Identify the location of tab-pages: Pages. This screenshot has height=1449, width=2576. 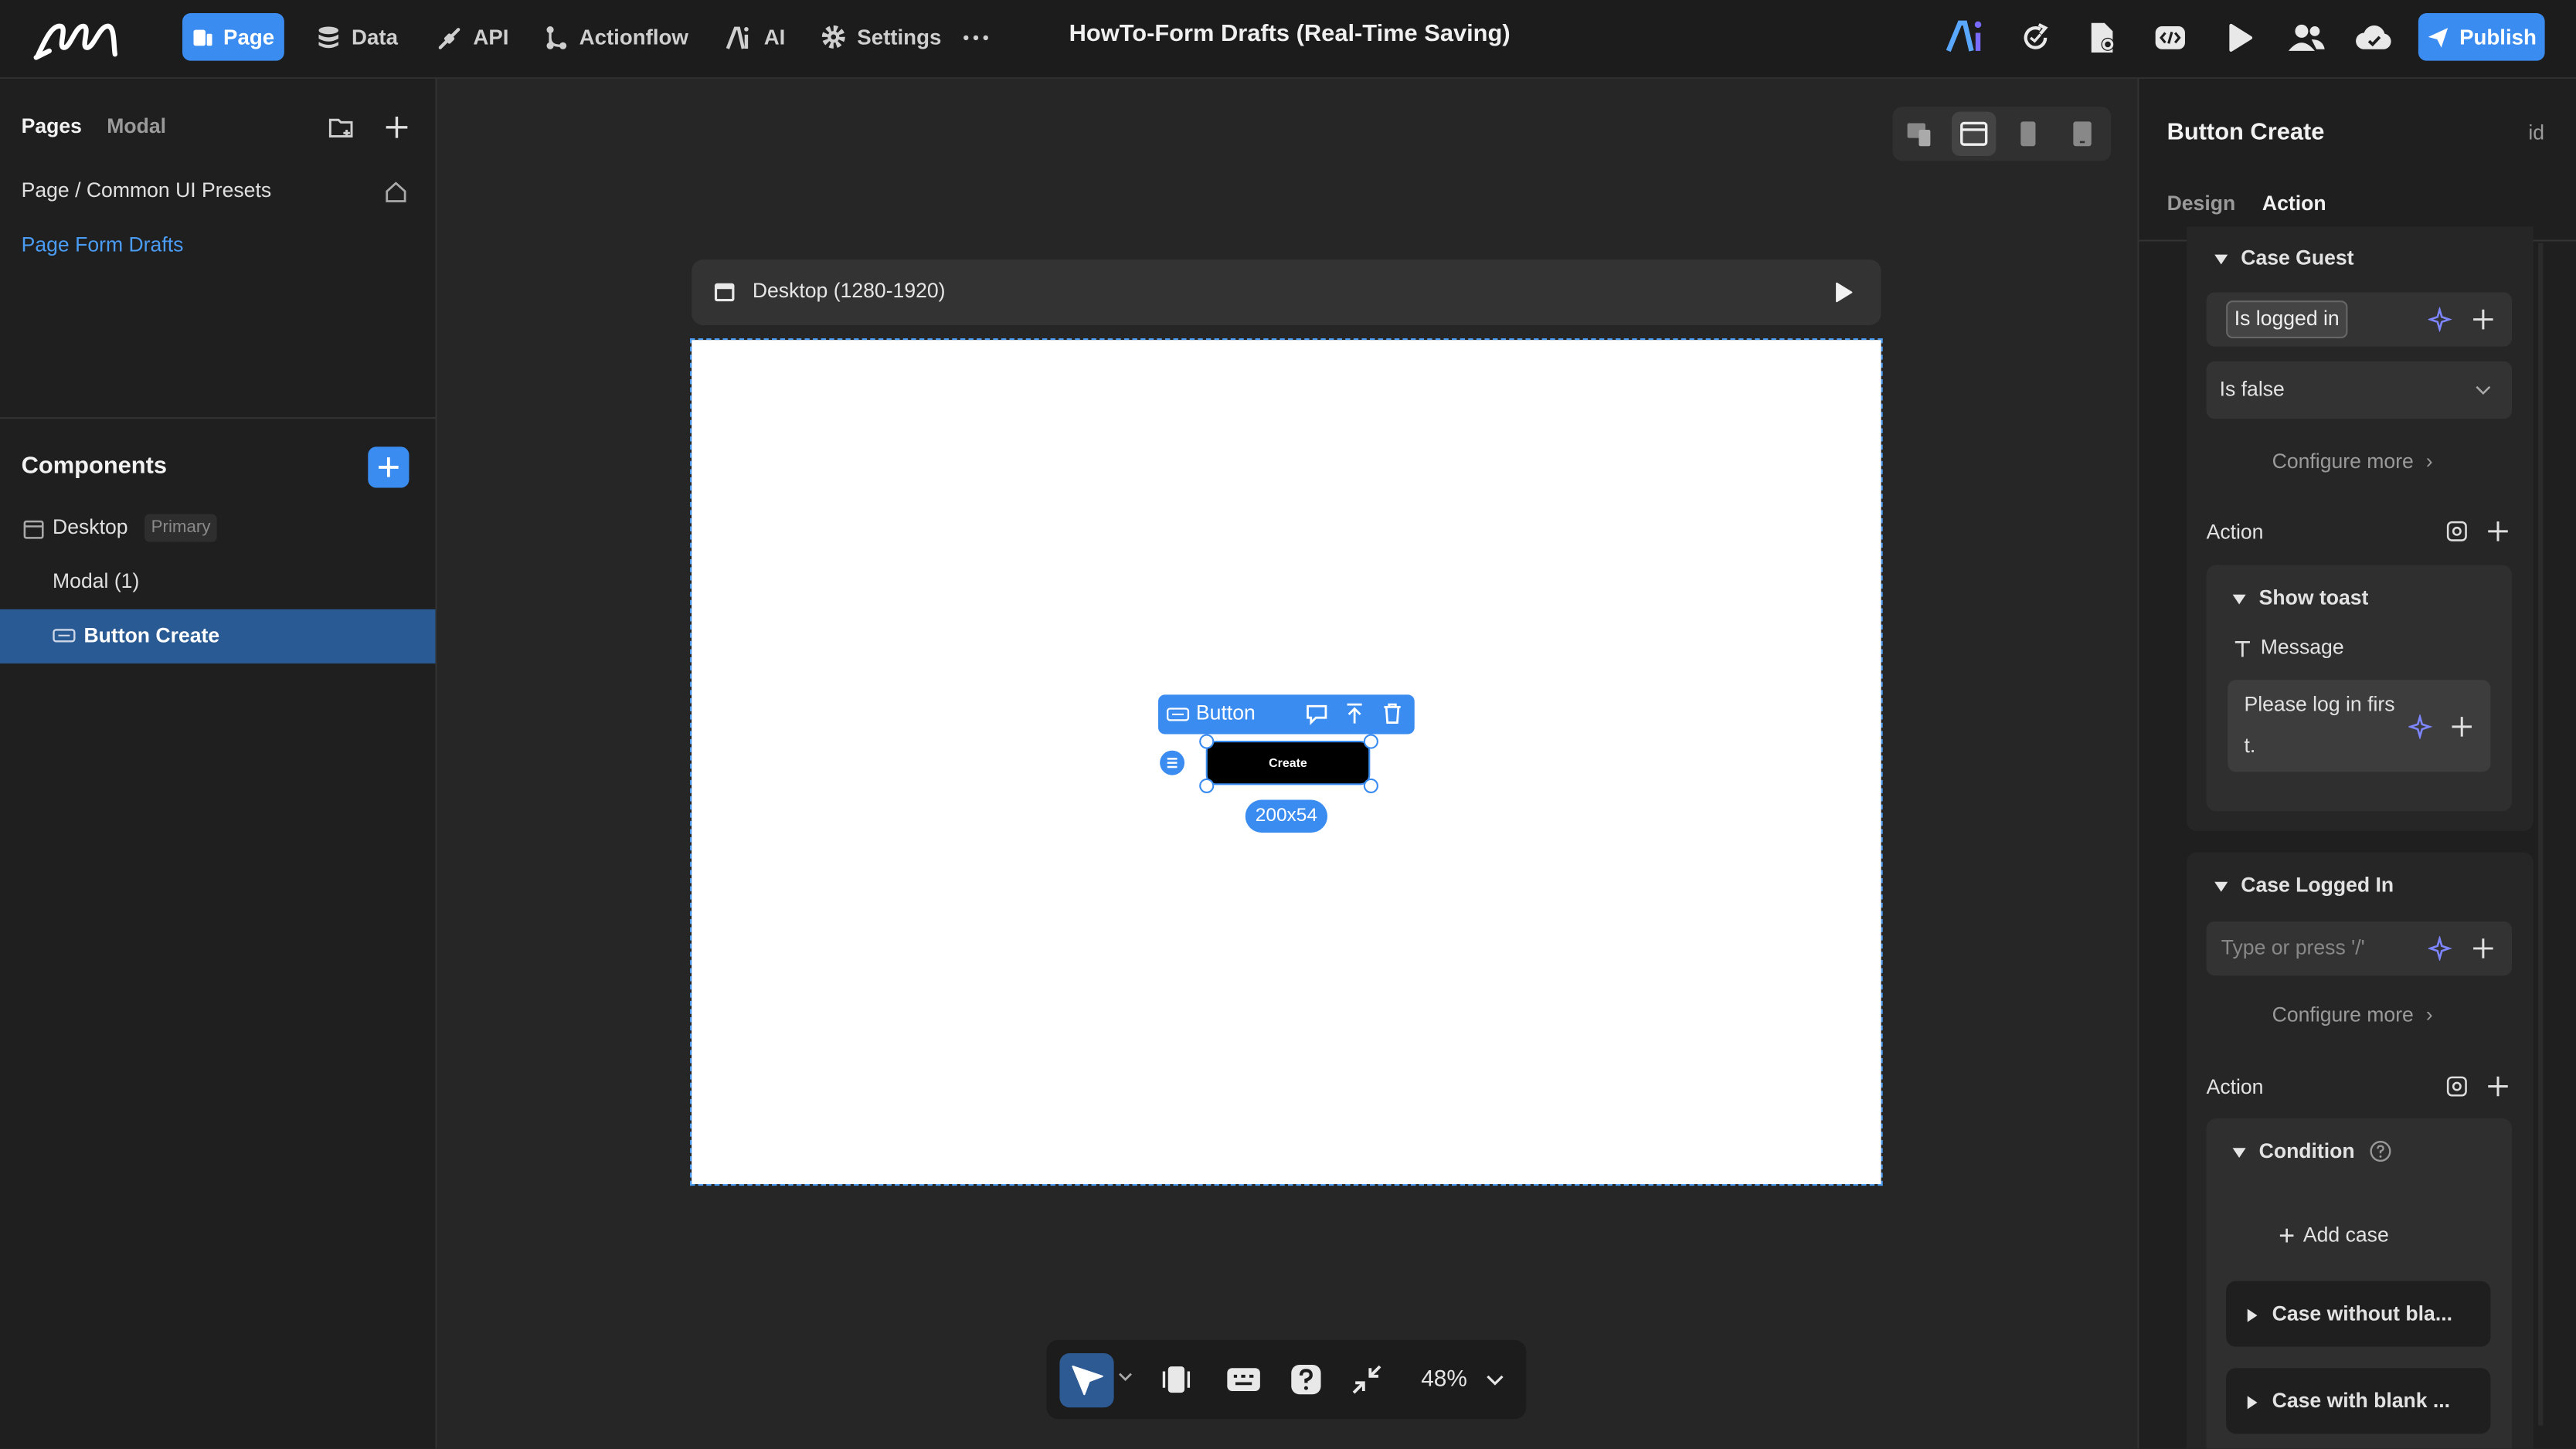
(52, 126).